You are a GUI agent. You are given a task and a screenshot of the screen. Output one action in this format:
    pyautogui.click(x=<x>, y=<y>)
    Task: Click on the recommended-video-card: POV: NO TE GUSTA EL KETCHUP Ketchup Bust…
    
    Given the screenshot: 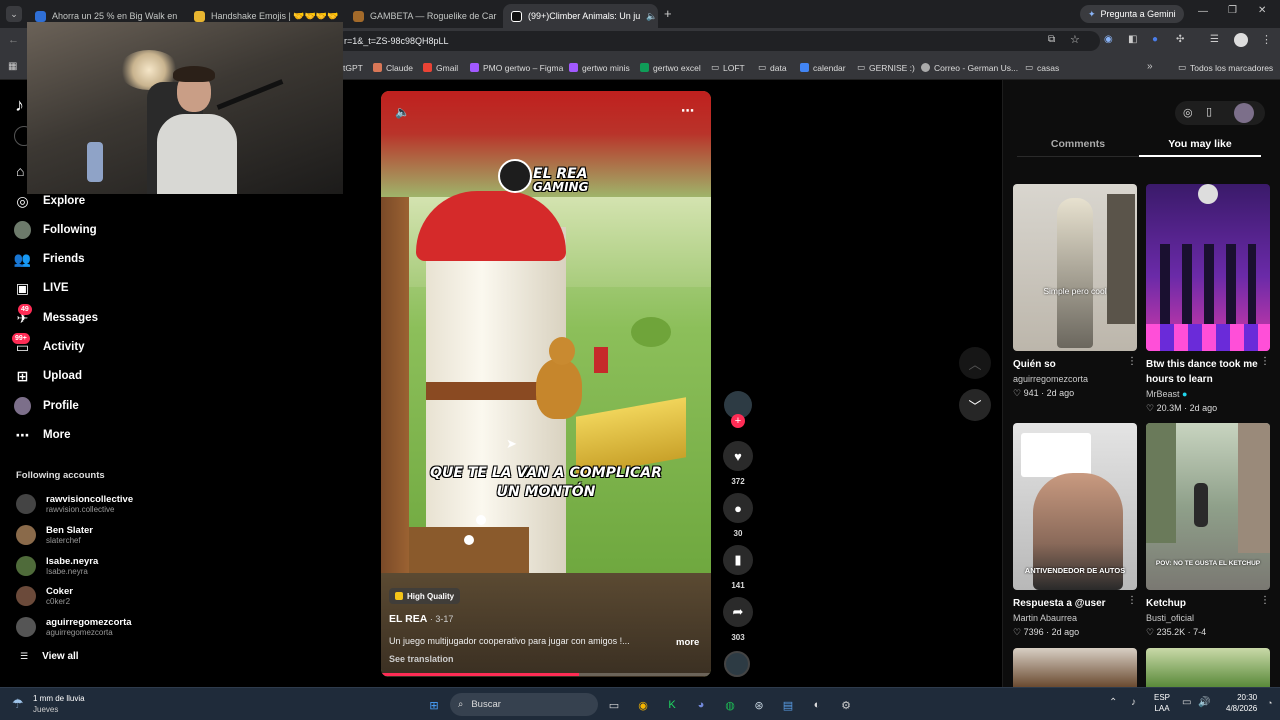 What is the action you would take?
    pyautogui.click(x=1208, y=531)
    